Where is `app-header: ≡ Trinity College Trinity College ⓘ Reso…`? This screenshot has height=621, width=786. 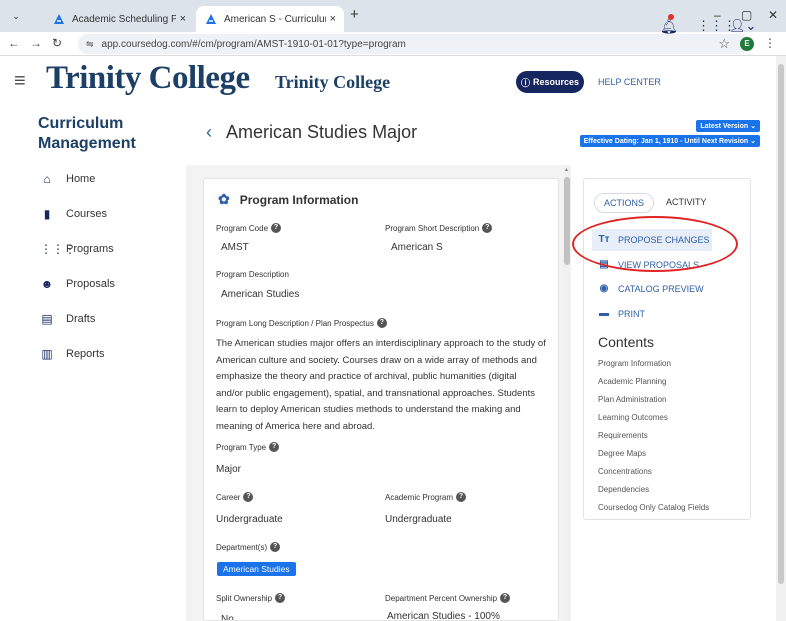
app-header: ≡ Trinity College Trinity College ⓘ Reso… is located at coordinates (388, 82).